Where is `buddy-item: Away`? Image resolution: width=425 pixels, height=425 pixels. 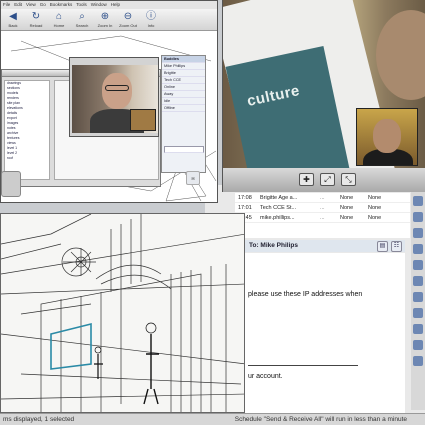 buddy-item: Away is located at coordinates (183, 94).